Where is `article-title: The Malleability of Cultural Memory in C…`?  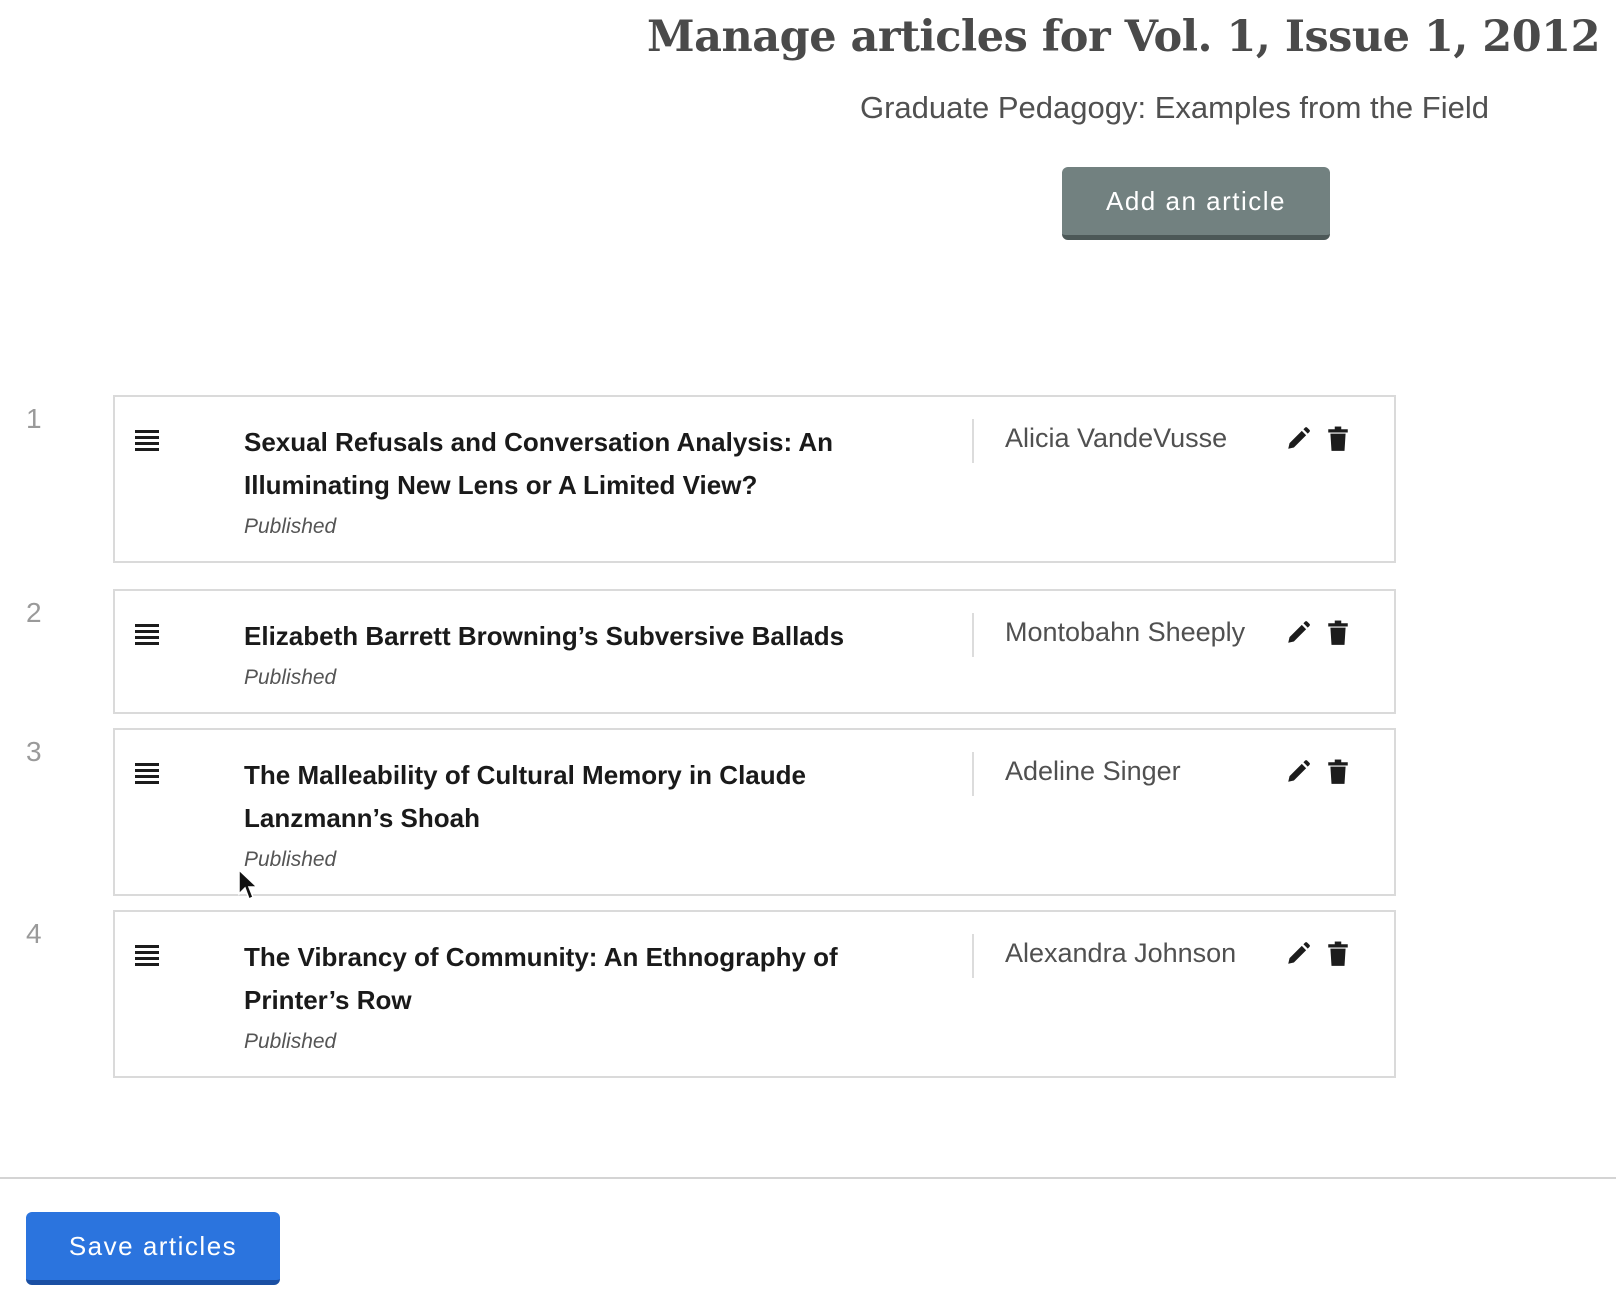 article-title: The Malleability of Cultural Memory in C… is located at coordinates (525, 796).